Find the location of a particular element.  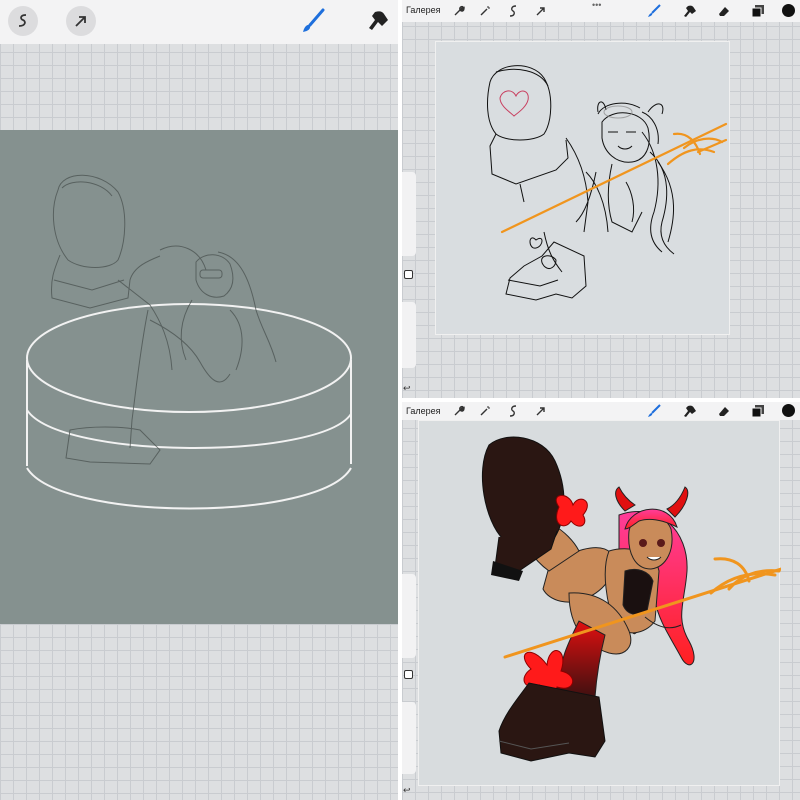

lineart-canvas is located at coordinates (582, 188).